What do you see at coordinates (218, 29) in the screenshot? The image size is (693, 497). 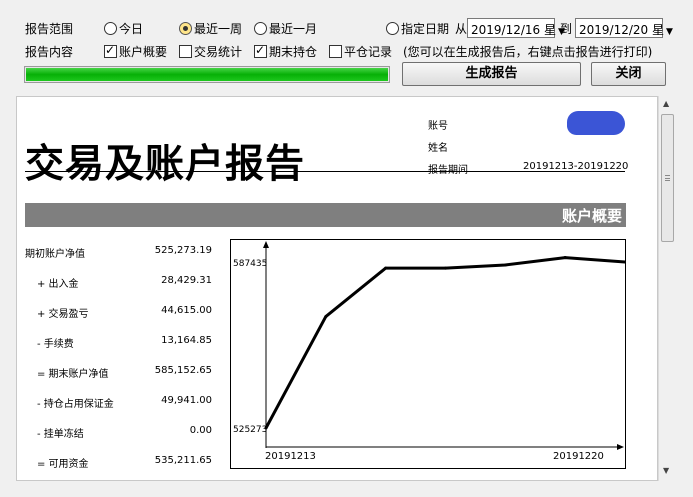 I see `radio-last-week-label: 最近一周` at bounding box center [218, 29].